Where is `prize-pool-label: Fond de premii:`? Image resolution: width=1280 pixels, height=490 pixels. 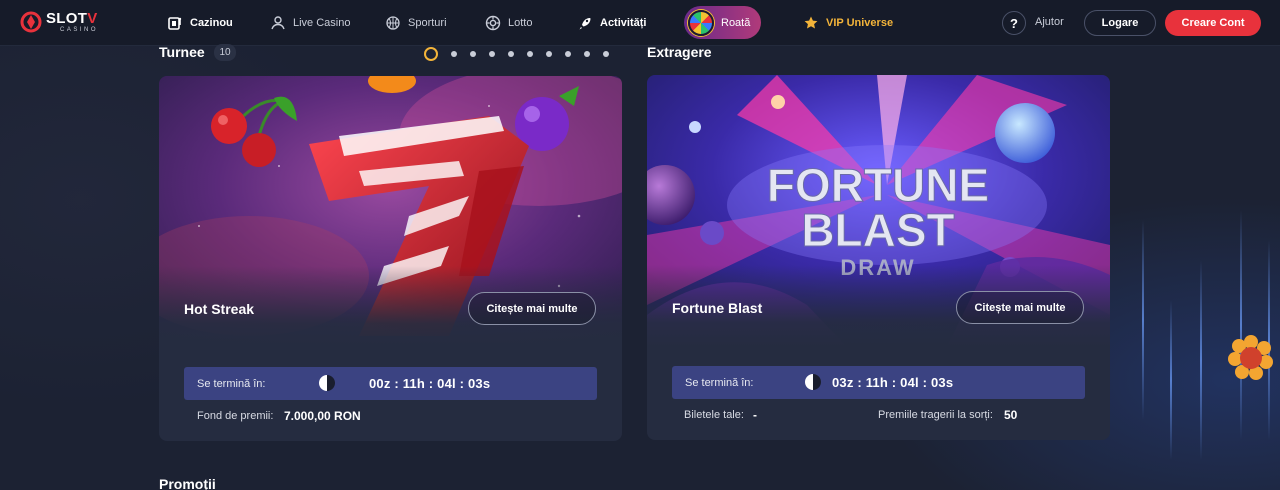 prize-pool-label: Fond de premii: is located at coordinates (235, 416).